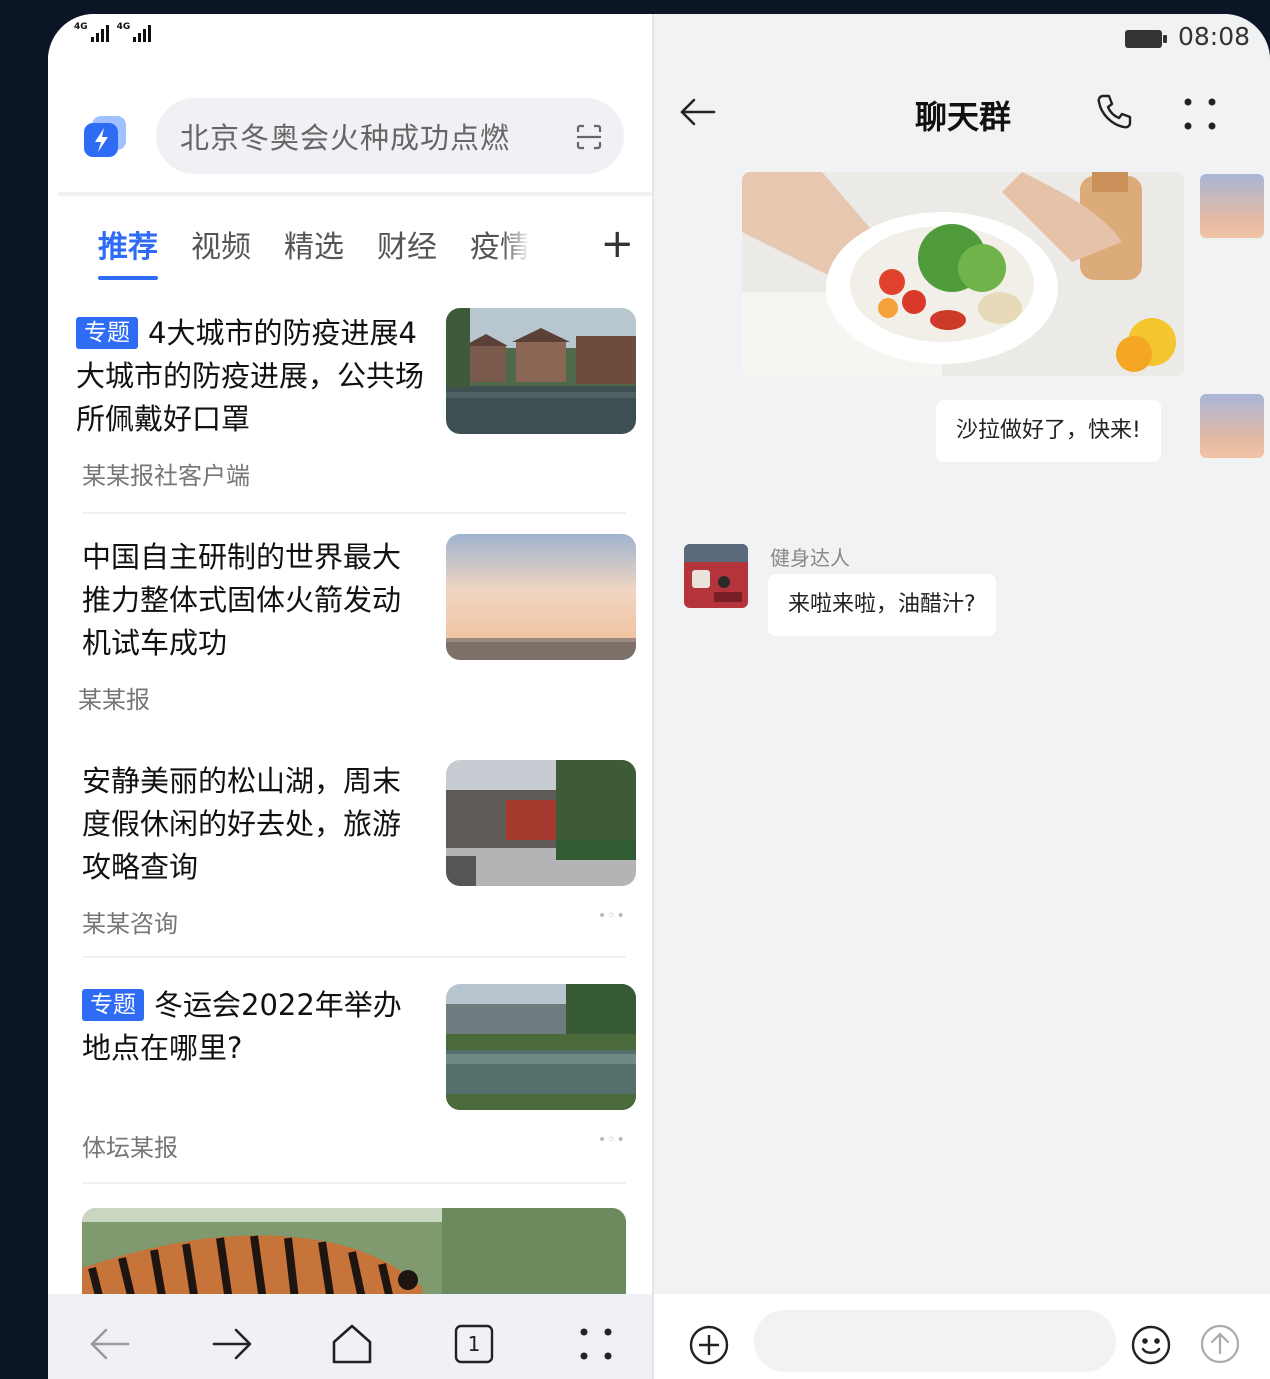  I want to click on add-tab-icon: +, so click(617, 244).